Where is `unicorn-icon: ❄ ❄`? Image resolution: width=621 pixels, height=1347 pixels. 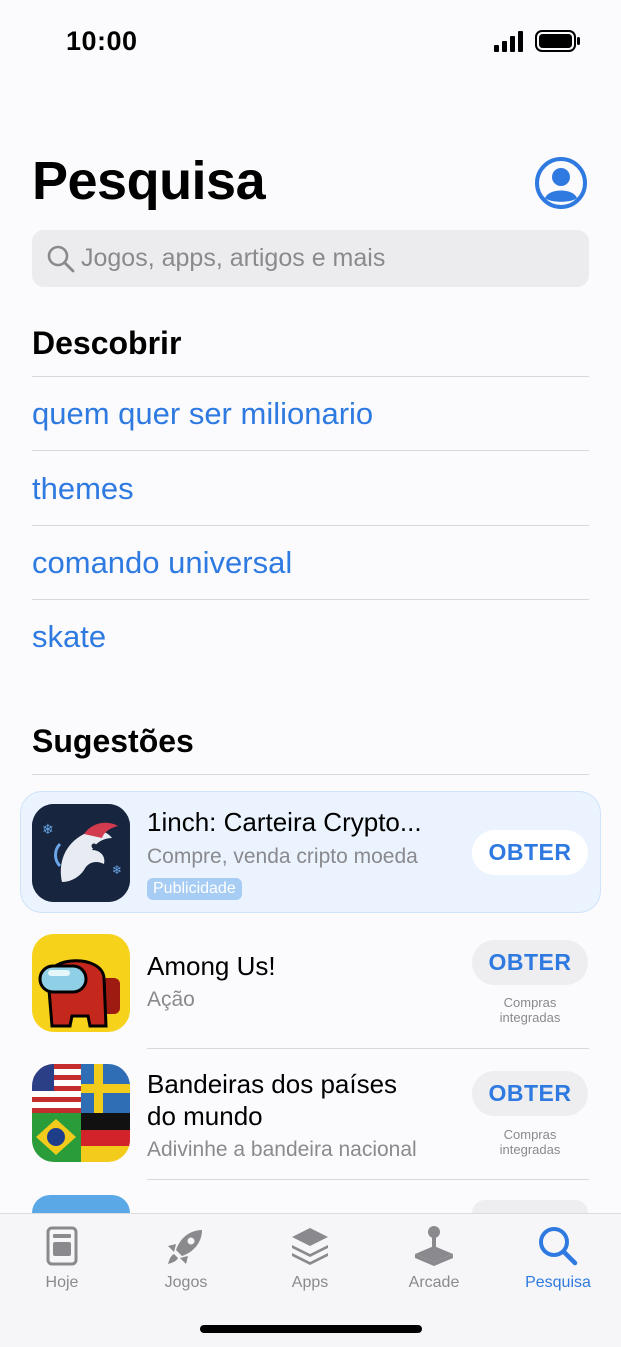
unicorn-icon: ❄ ❄ is located at coordinates (81, 853).